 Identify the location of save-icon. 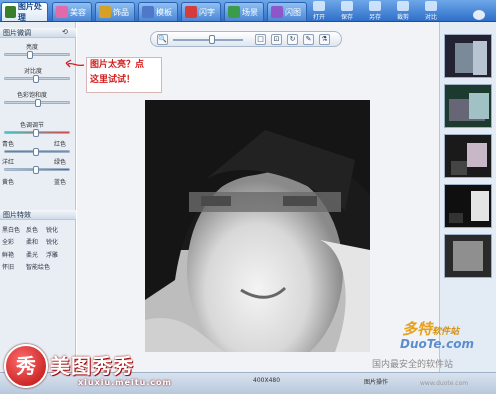
(347, 6).